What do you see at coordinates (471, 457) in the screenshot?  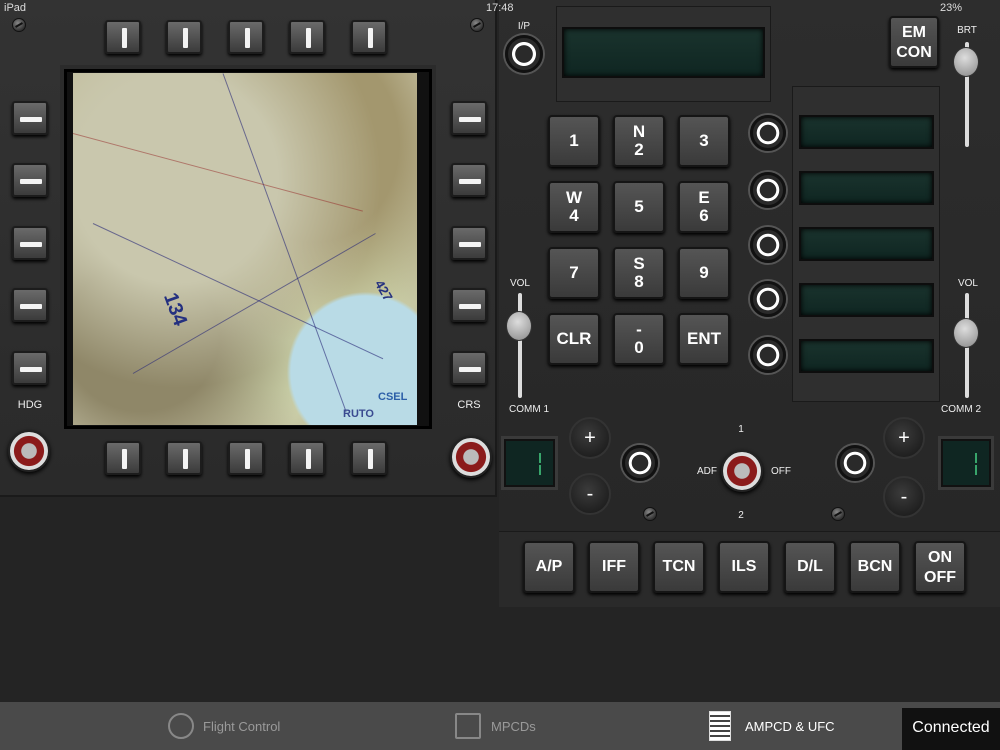 I see `crs-knob` at bounding box center [471, 457].